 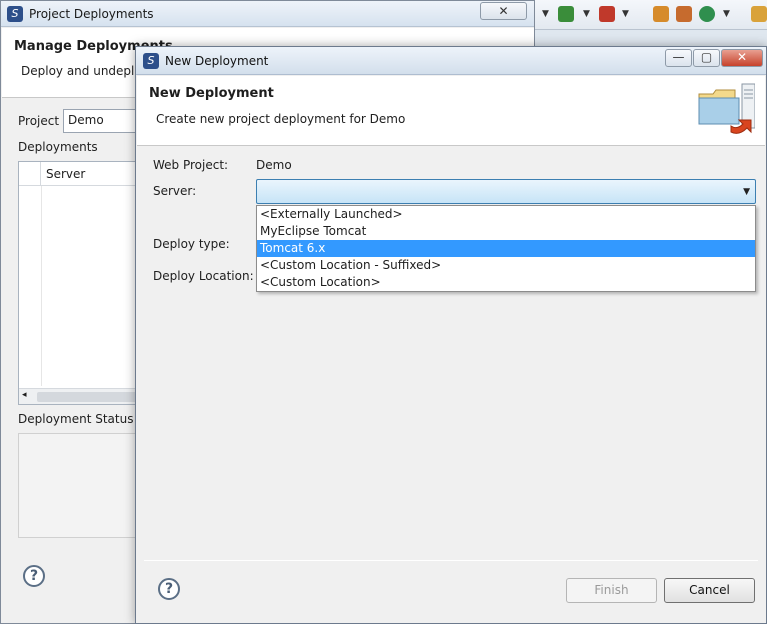 What do you see at coordinates (175, 191) in the screenshot?
I see `server-label: Server:` at bounding box center [175, 191].